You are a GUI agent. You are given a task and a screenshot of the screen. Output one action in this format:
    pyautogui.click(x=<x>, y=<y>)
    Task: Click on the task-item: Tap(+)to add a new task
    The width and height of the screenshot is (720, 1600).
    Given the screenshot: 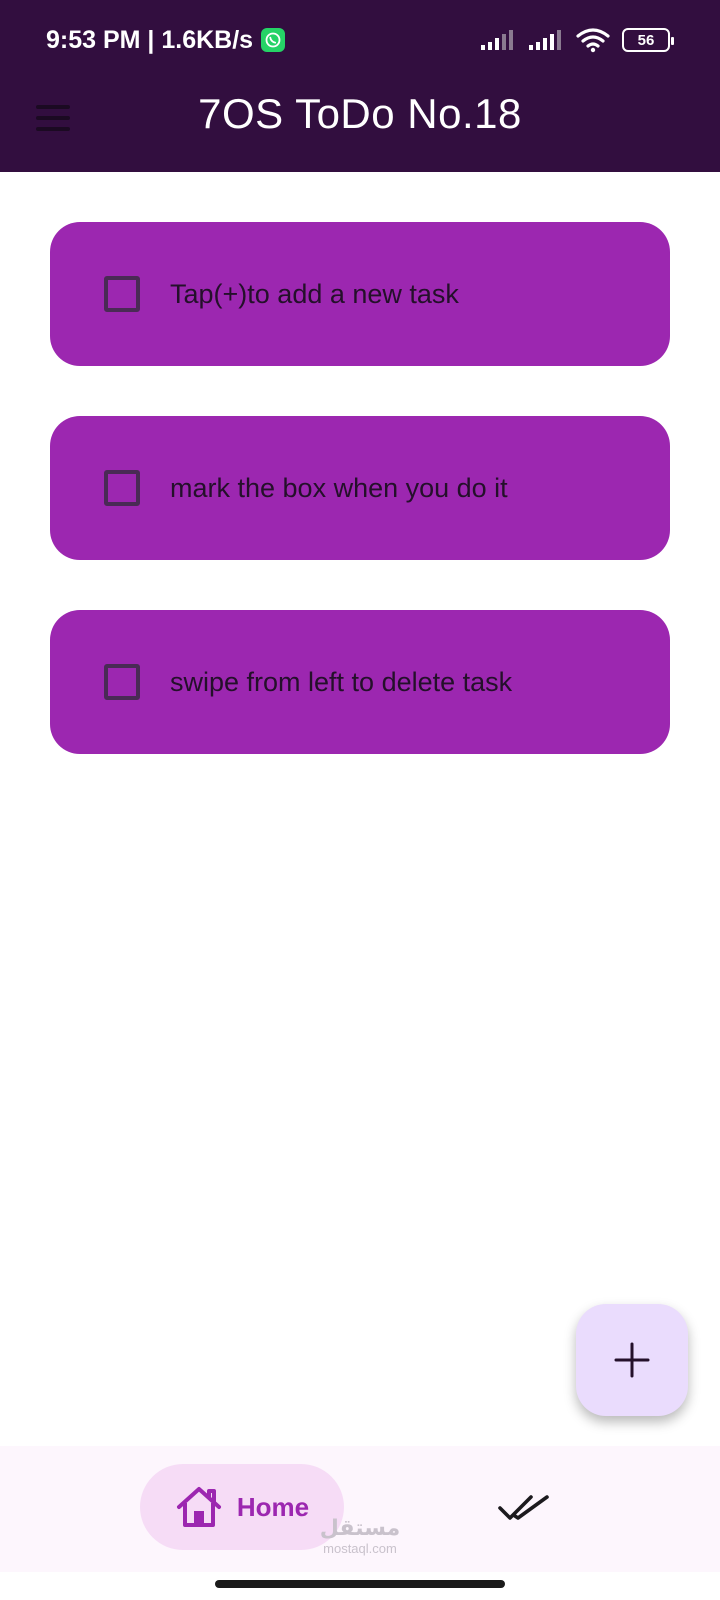 What is the action you would take?
    pyautogui.click(x=360, y=294)
    